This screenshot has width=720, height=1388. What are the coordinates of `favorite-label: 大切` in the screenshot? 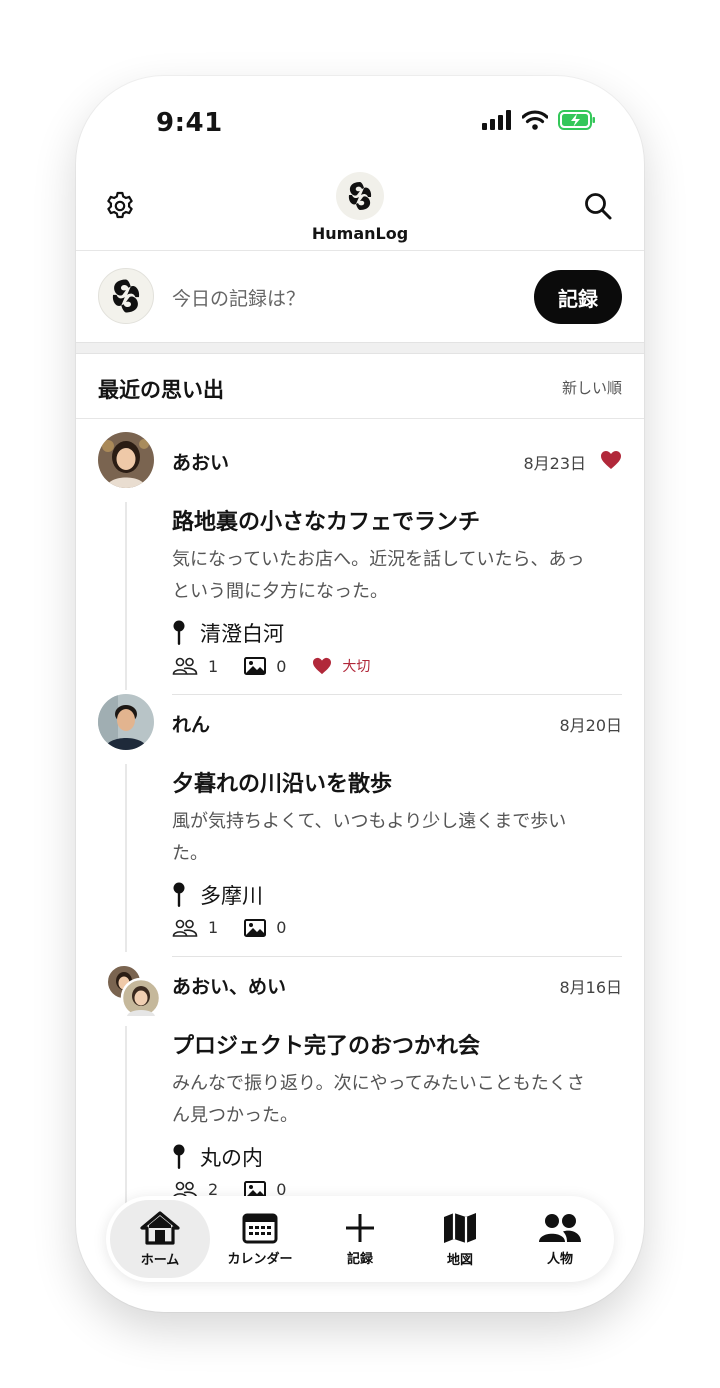 It's located at (356, 667).